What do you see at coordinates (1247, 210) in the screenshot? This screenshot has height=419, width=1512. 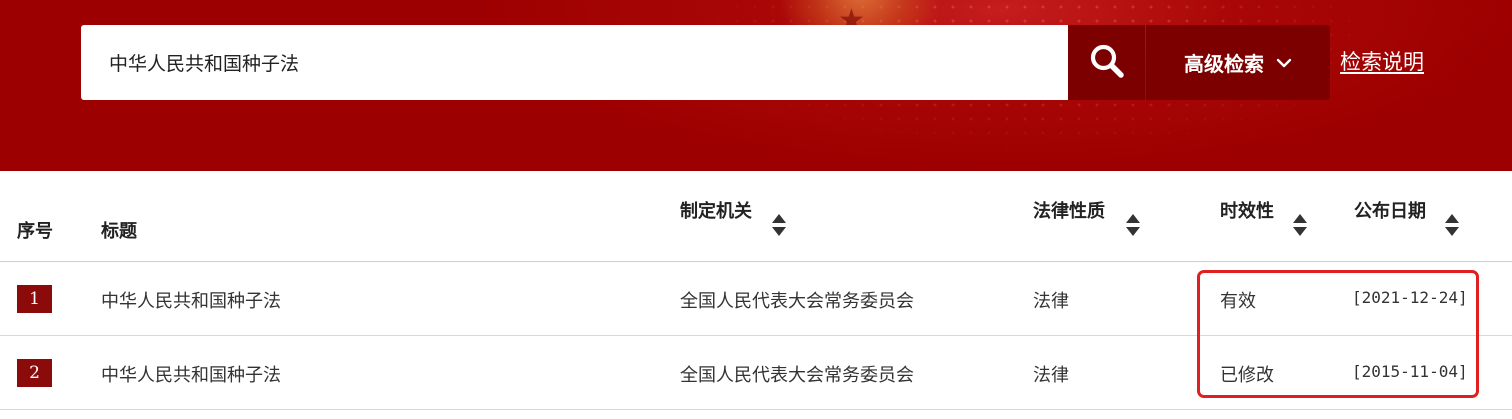 I see `column-header-validity: 时效性` at bounding box center [1247, 210].